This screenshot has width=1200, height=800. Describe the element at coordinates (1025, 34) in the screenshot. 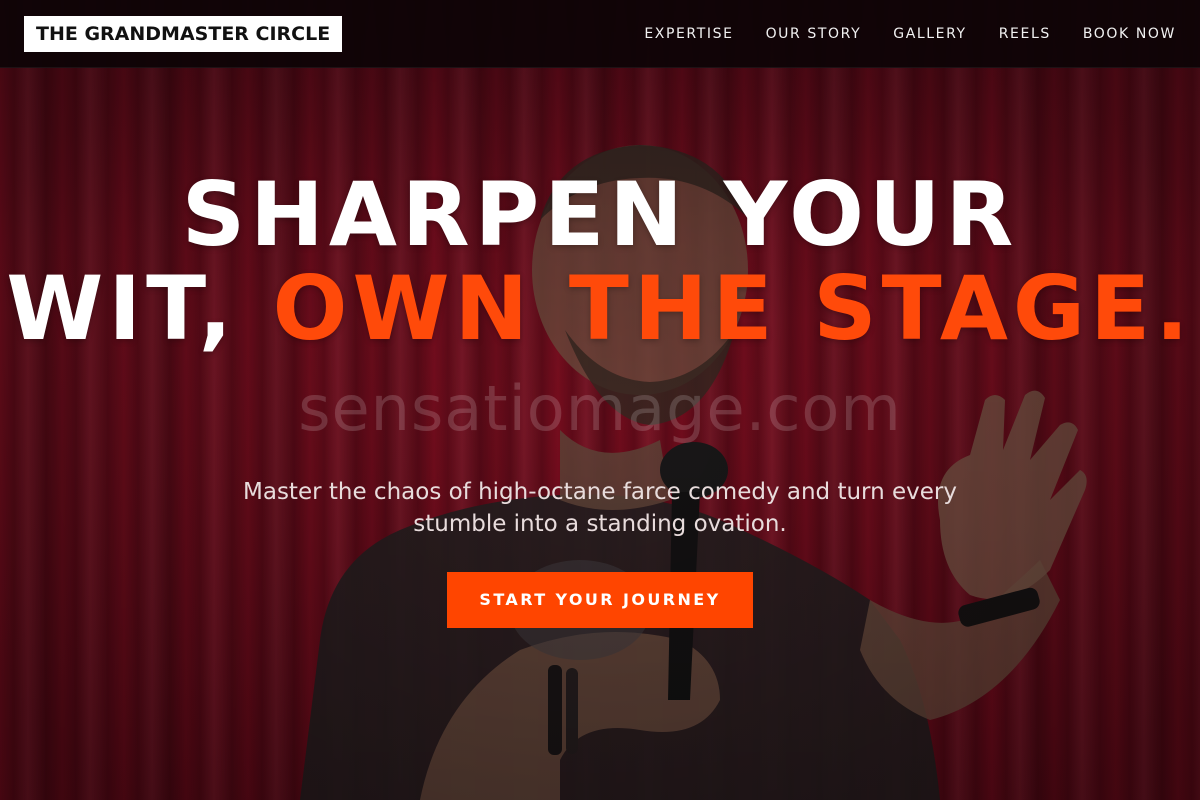

I see `nav-link-reels: REELS` at that location.